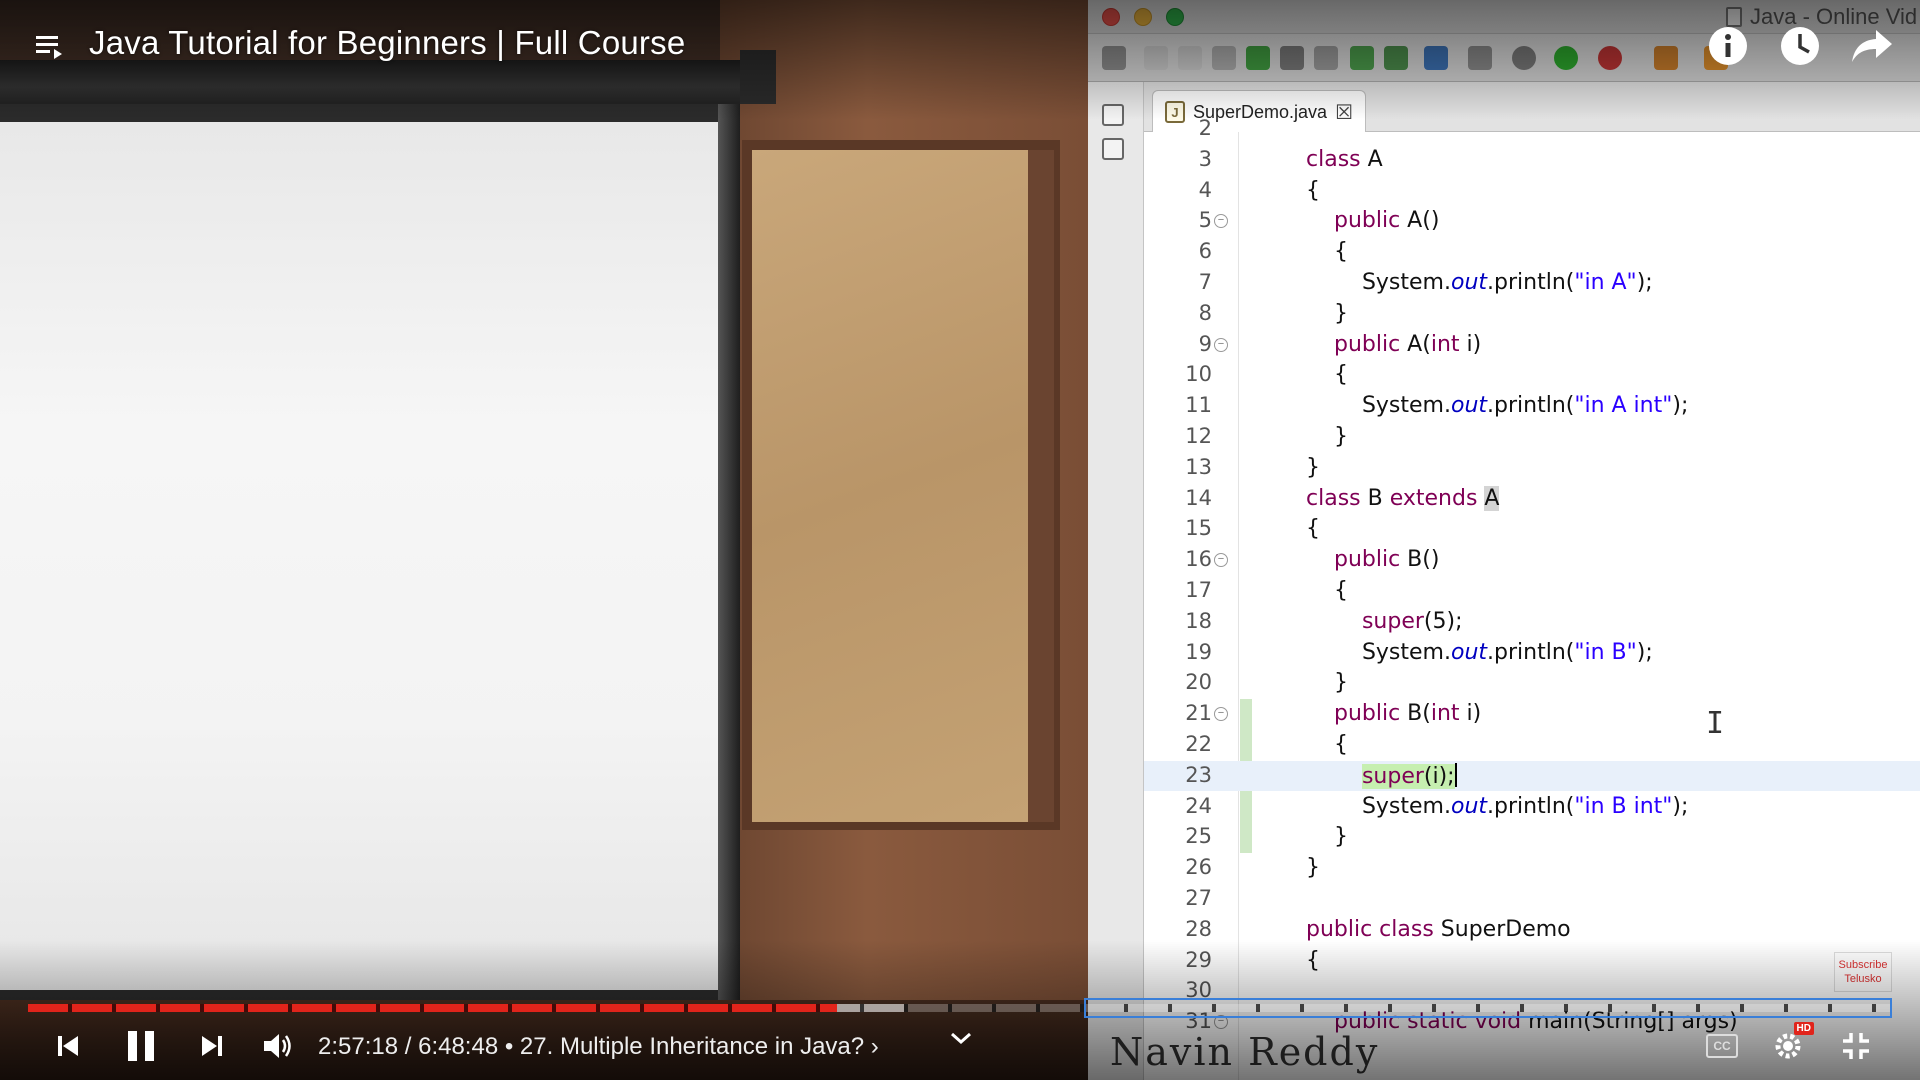  Describe the element at coordinates (1532, 683) in the screenshot. I see `code-line: 20 }` at that location.